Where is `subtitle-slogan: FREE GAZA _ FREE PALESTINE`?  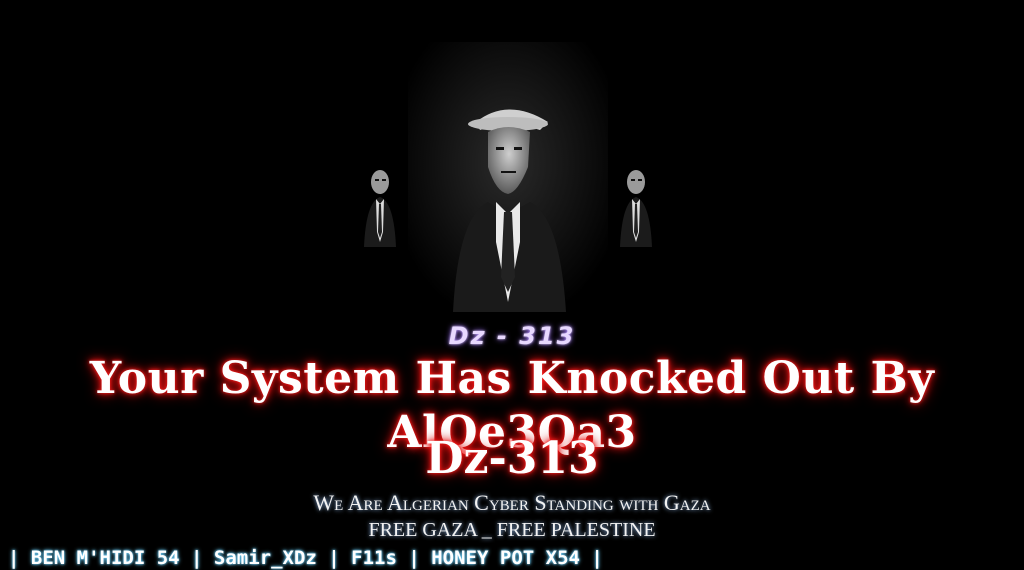
subtitle-slogan: FREE GAZA _ FREE PALESTINE is located at coordinates (512, 530).